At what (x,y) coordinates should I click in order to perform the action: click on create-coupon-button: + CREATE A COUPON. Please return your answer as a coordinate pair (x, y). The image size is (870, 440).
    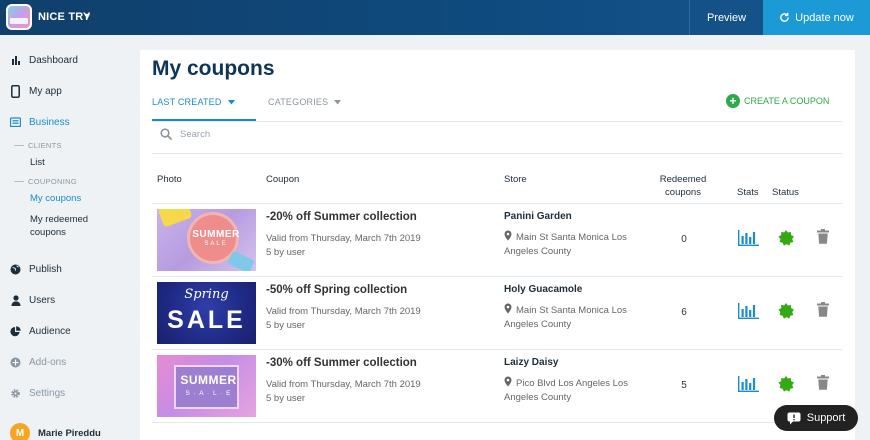
    Looking at the image, I should click on (777, 101).